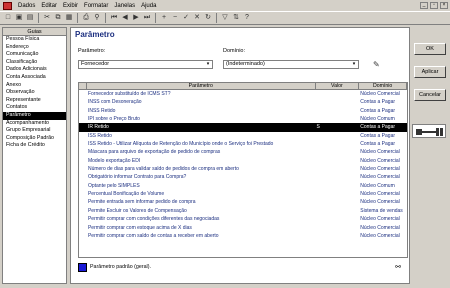 Image resolution: width=450 pixels, height=288 pixels. I want to click on cell-valor: S, so click(338, 127).